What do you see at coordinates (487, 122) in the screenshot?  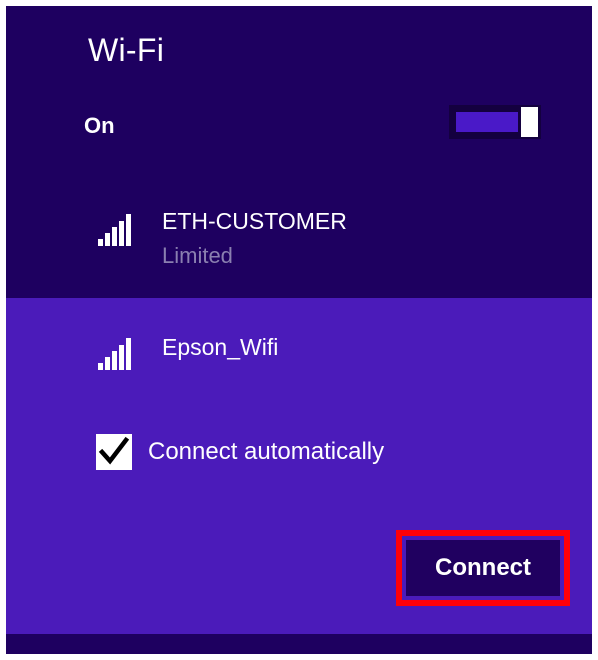 I see `wifi-toggle-track` at bounding box center [487, 122].